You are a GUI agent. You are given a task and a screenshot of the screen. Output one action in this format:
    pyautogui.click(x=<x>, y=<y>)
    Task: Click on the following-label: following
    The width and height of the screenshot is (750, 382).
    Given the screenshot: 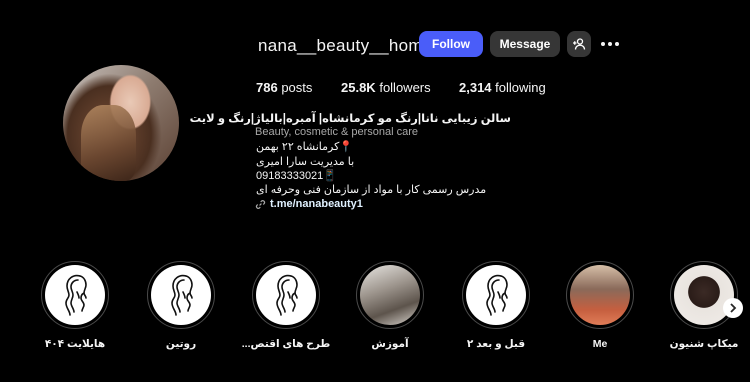 What is the action you would take?
    pyautogui.click(x=520, y=87)
    